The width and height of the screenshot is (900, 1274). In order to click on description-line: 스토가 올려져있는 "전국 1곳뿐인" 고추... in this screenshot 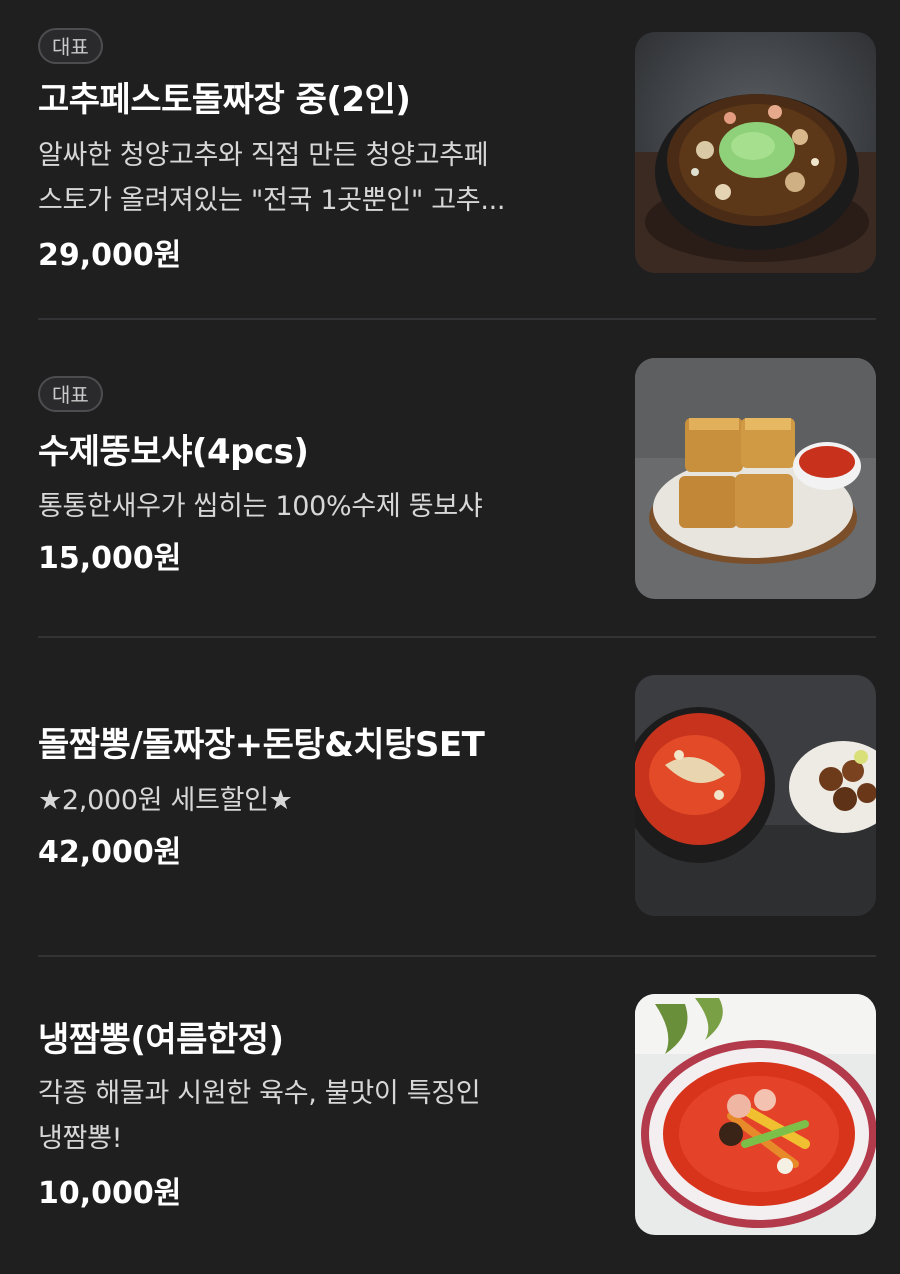, I will do `click(272, 200)`.